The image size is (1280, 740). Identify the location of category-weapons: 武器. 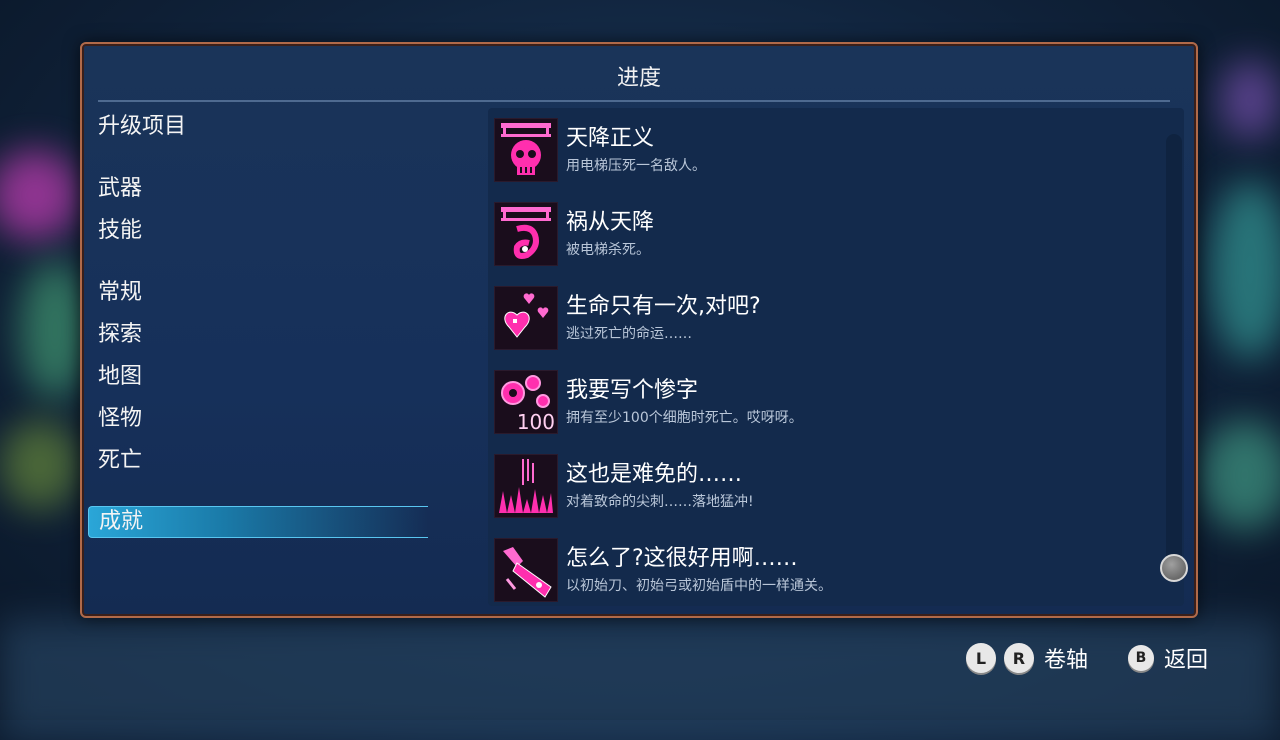
(120, 189).